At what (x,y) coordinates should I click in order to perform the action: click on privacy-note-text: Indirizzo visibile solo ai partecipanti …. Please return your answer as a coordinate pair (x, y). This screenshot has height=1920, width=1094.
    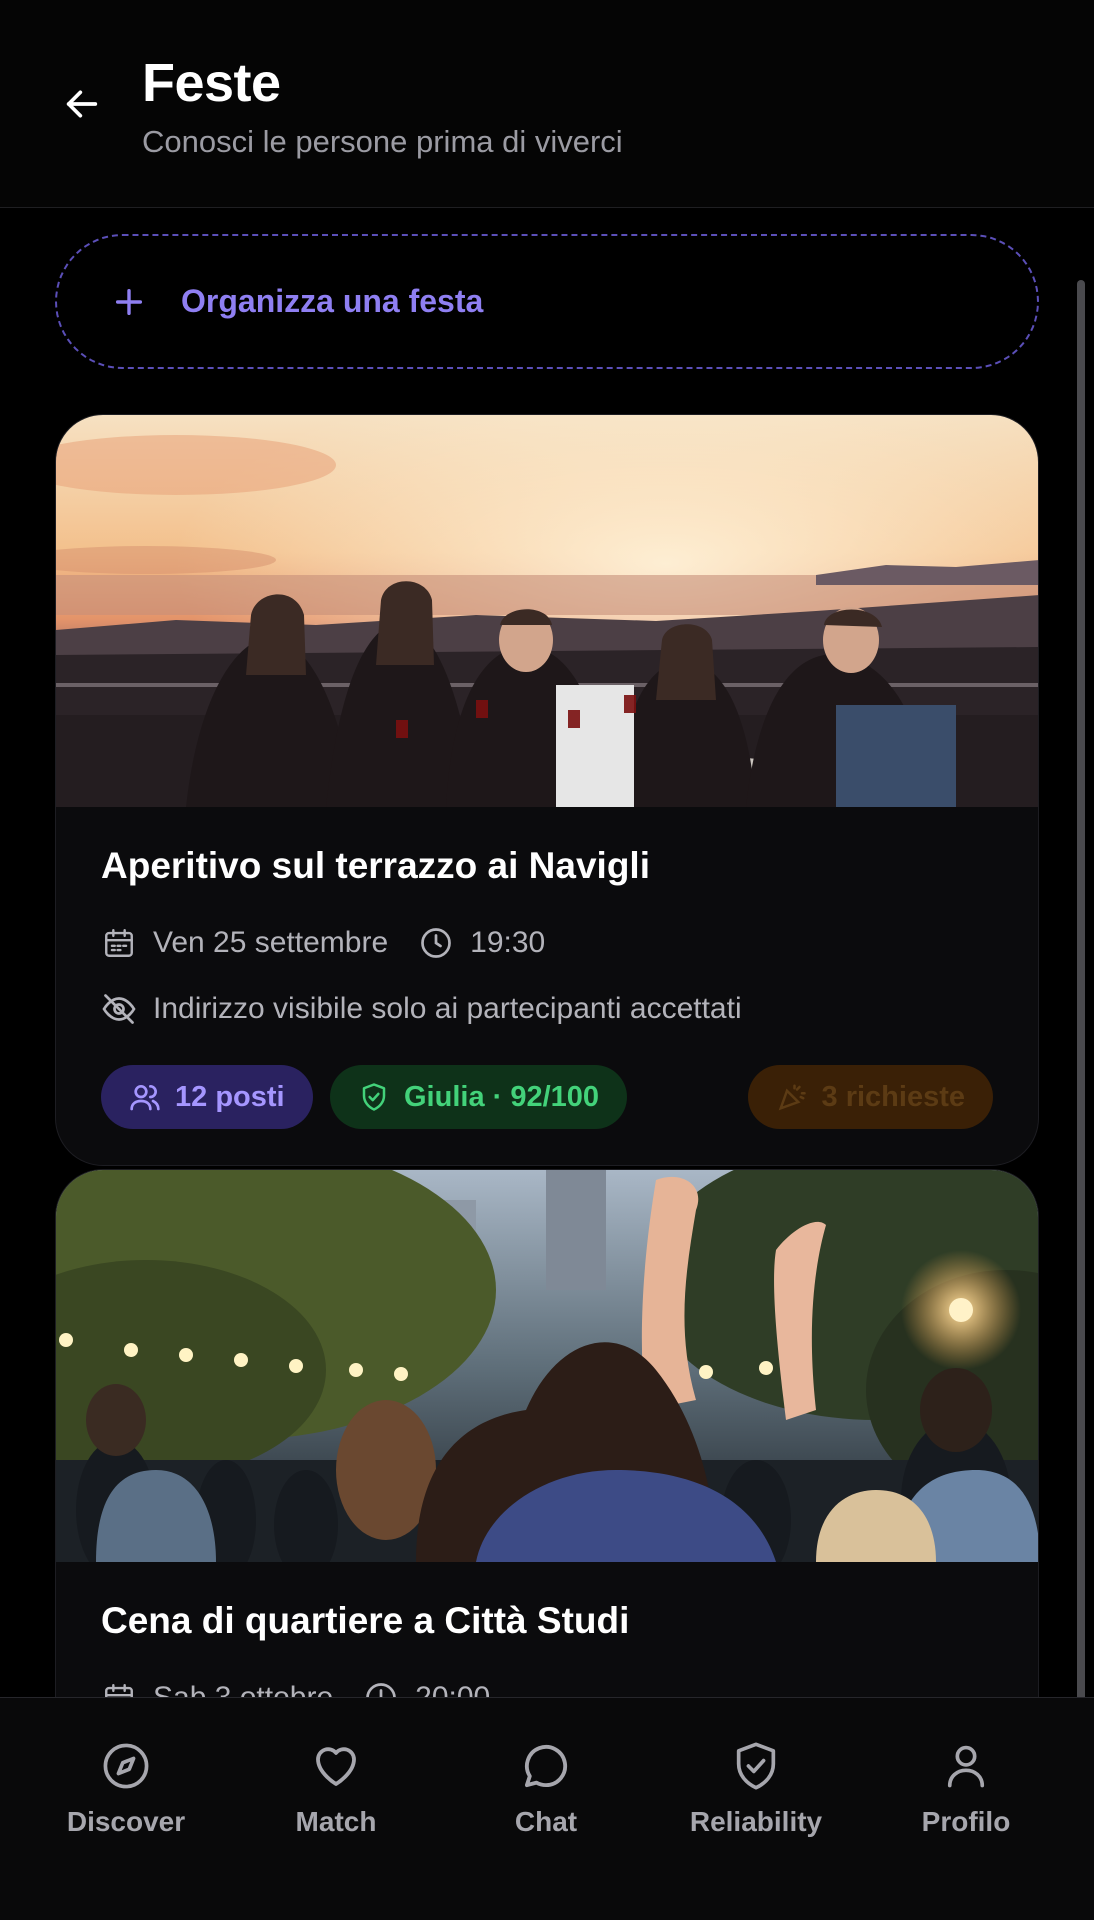
    Looking at the image, I should click on (447, 1008).